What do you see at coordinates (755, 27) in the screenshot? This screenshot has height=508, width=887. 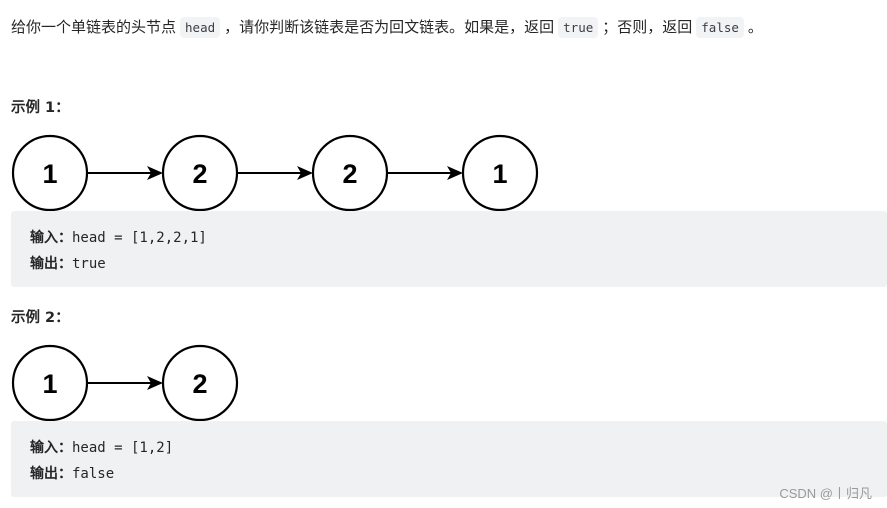 I see `description-text: 。` at bounding box center [755, 27].